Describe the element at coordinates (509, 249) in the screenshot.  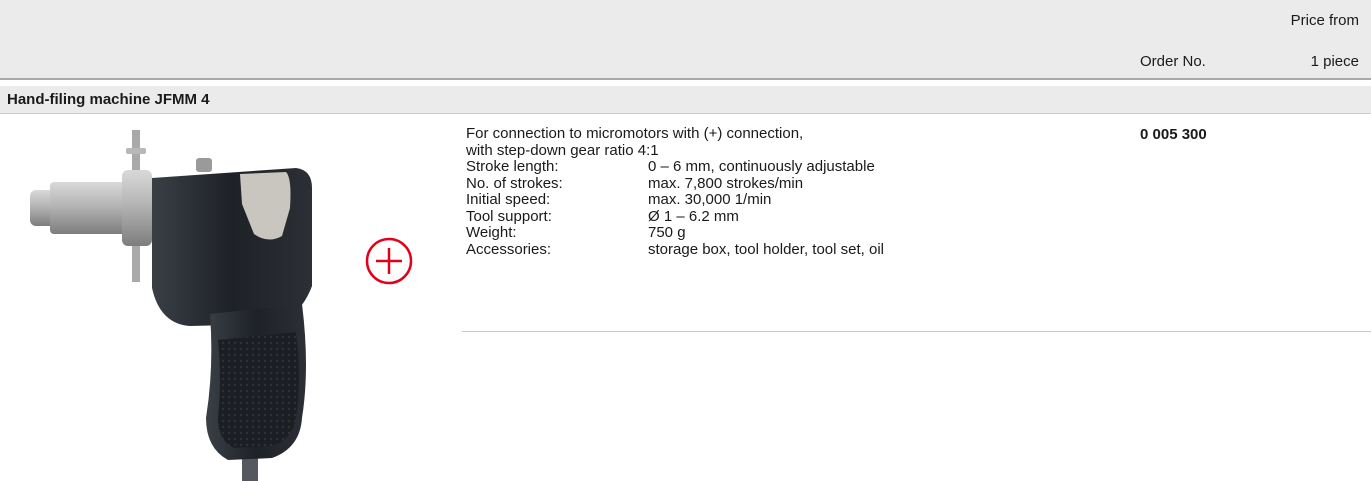
I see `spec-label: Accessories:` at that location.